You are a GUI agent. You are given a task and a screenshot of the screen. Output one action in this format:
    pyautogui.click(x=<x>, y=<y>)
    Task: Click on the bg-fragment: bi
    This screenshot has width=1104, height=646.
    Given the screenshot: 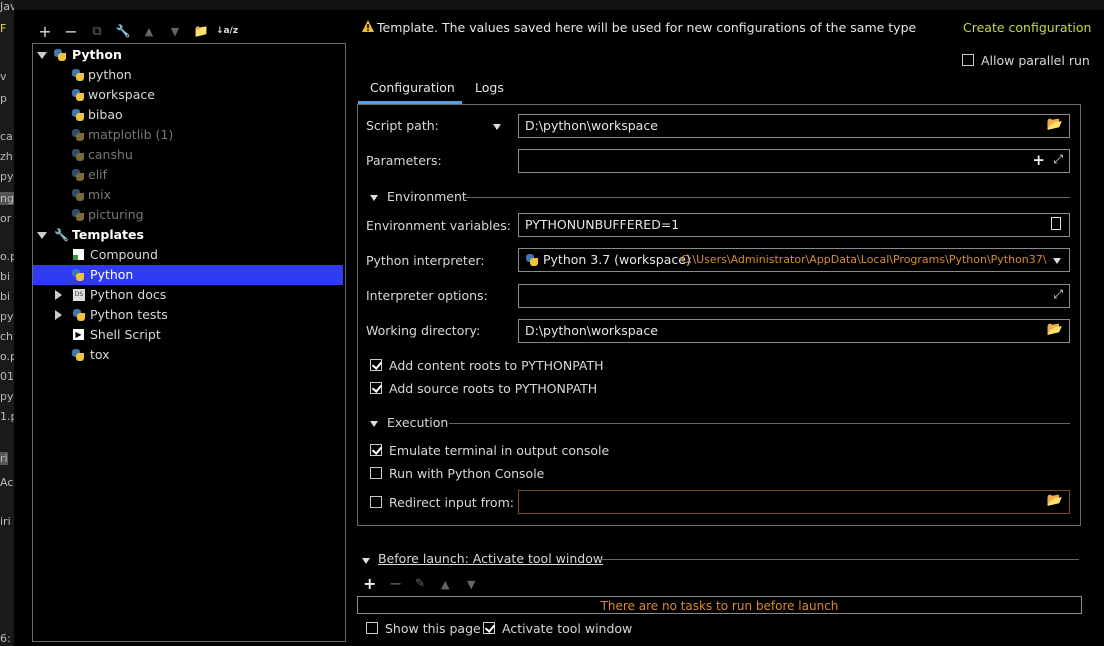 What is the action you would take?
    pyautogui.click(x=5, y=276)
    